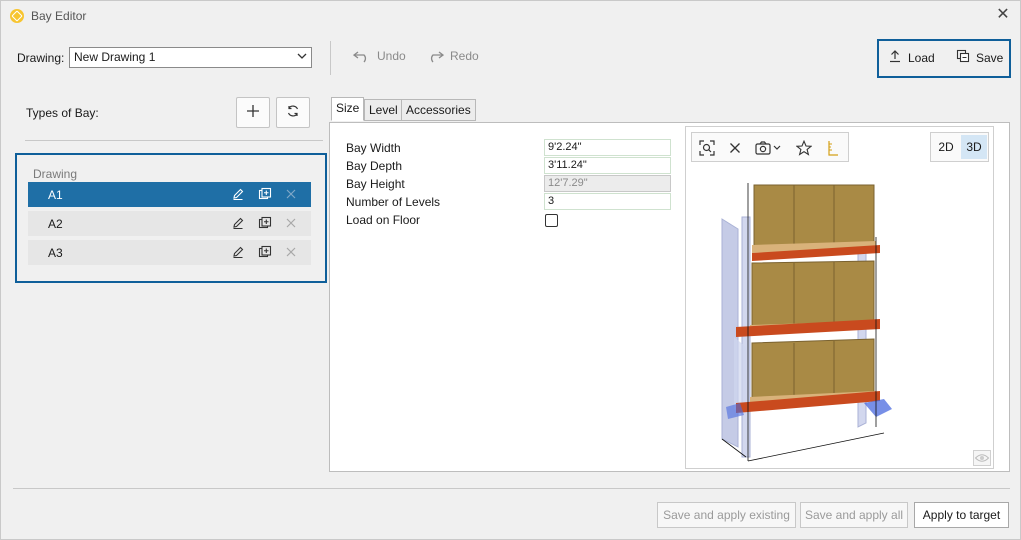 The height and width of the screenshot is (540, 1021). What do you see at coordinates (383, 220) in the screenshot?
I see `load-on-floor-label: Load on Floor` at bounding box center [383, 220].